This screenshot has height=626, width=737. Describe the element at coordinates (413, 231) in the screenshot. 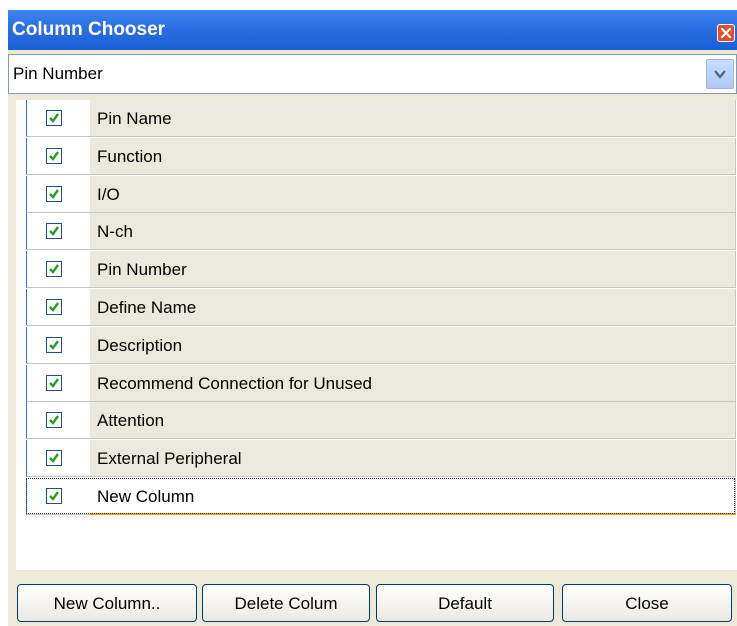

I see `column-label-cell: N-ch` at that location.